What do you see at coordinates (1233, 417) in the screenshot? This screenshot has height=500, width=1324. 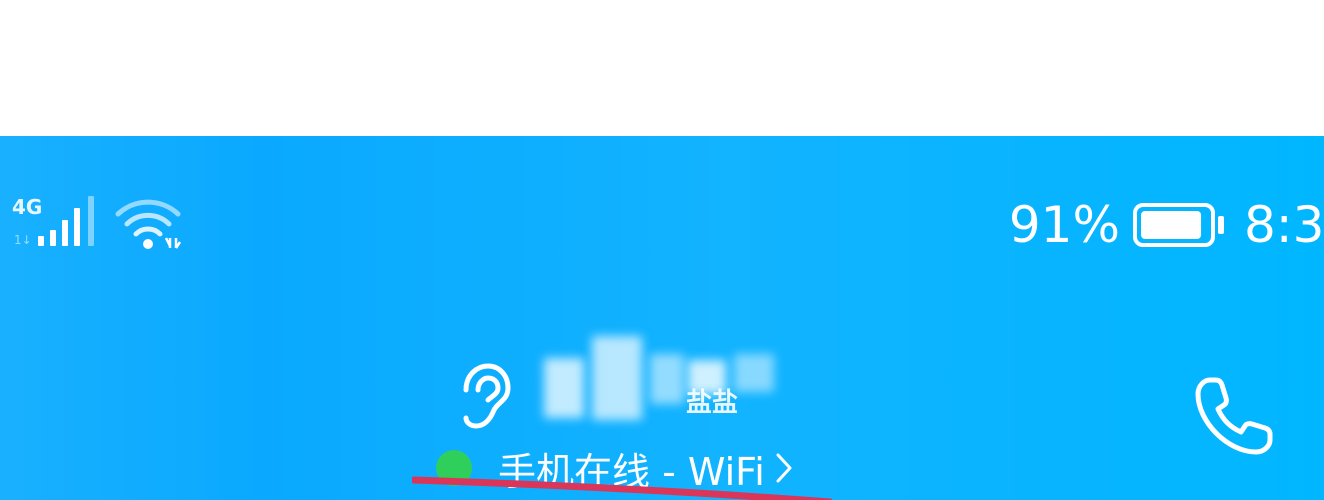 I see `phone-icon` at bounding box center [1233, 417].